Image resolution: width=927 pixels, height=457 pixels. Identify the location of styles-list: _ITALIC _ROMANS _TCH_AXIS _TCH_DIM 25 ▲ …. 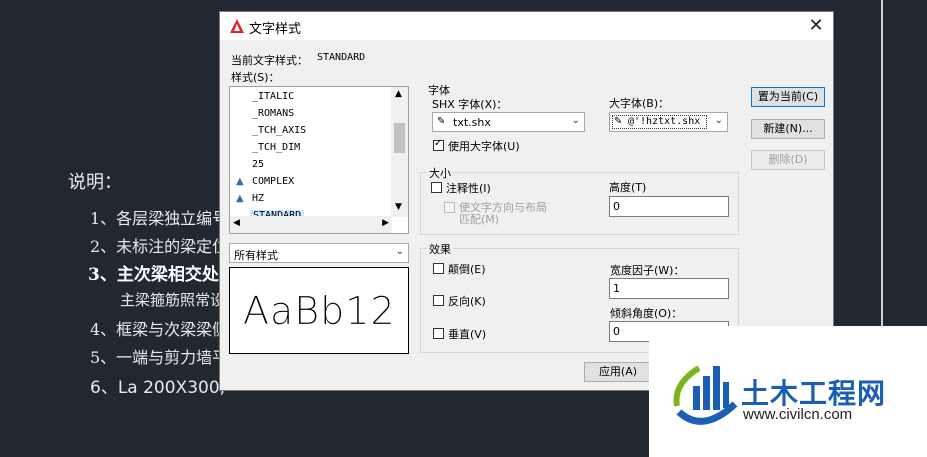
(319, 160).